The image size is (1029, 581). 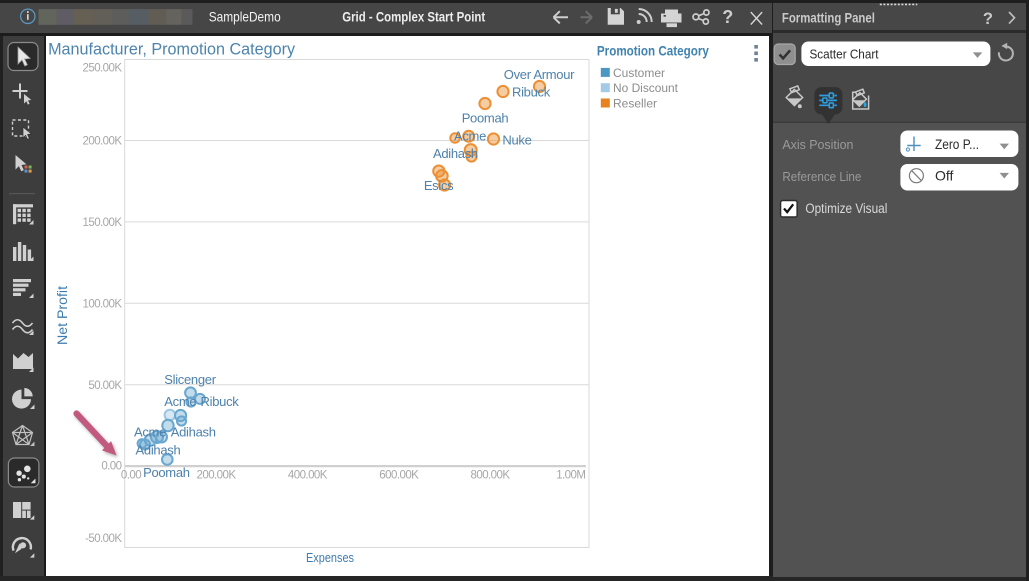 I want to click on svg-text: Scatter Chart, so click(x=843, y=53).